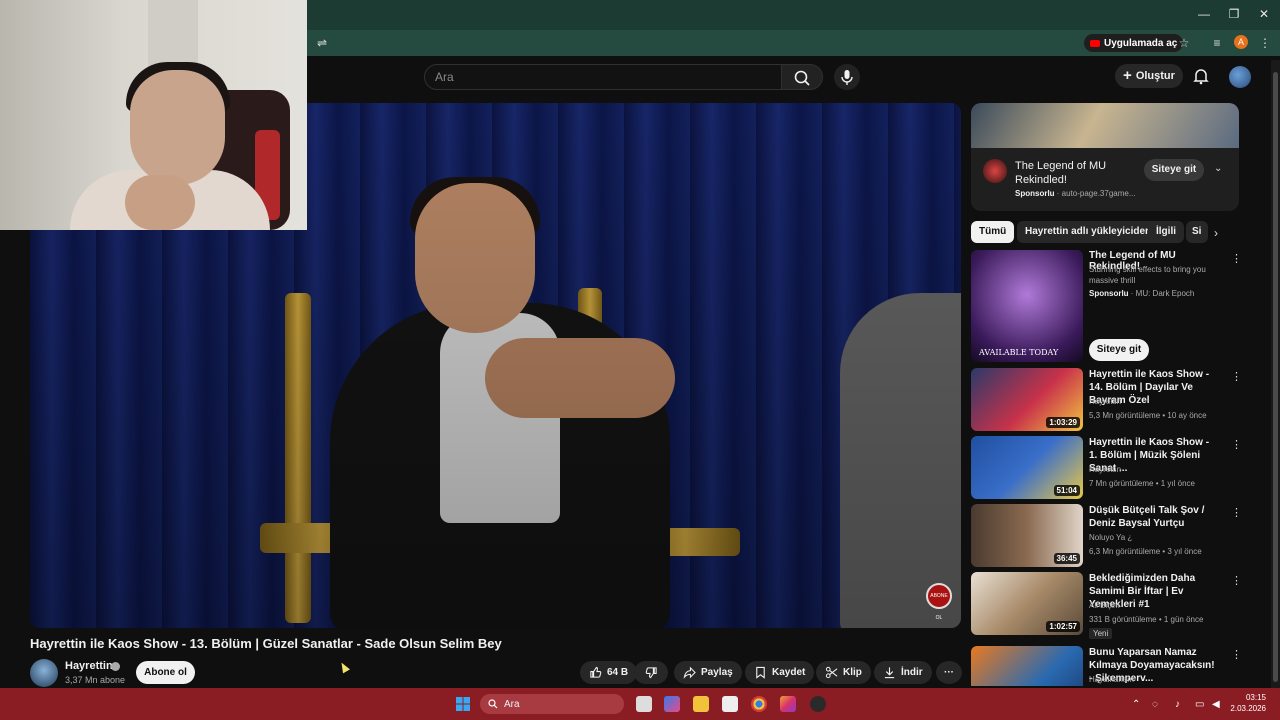 This screenshot has height=720, width=1280. Describe the element at coordinates (552, 704) in the screenshot. I see `taskbar-search: Ara` at that location.